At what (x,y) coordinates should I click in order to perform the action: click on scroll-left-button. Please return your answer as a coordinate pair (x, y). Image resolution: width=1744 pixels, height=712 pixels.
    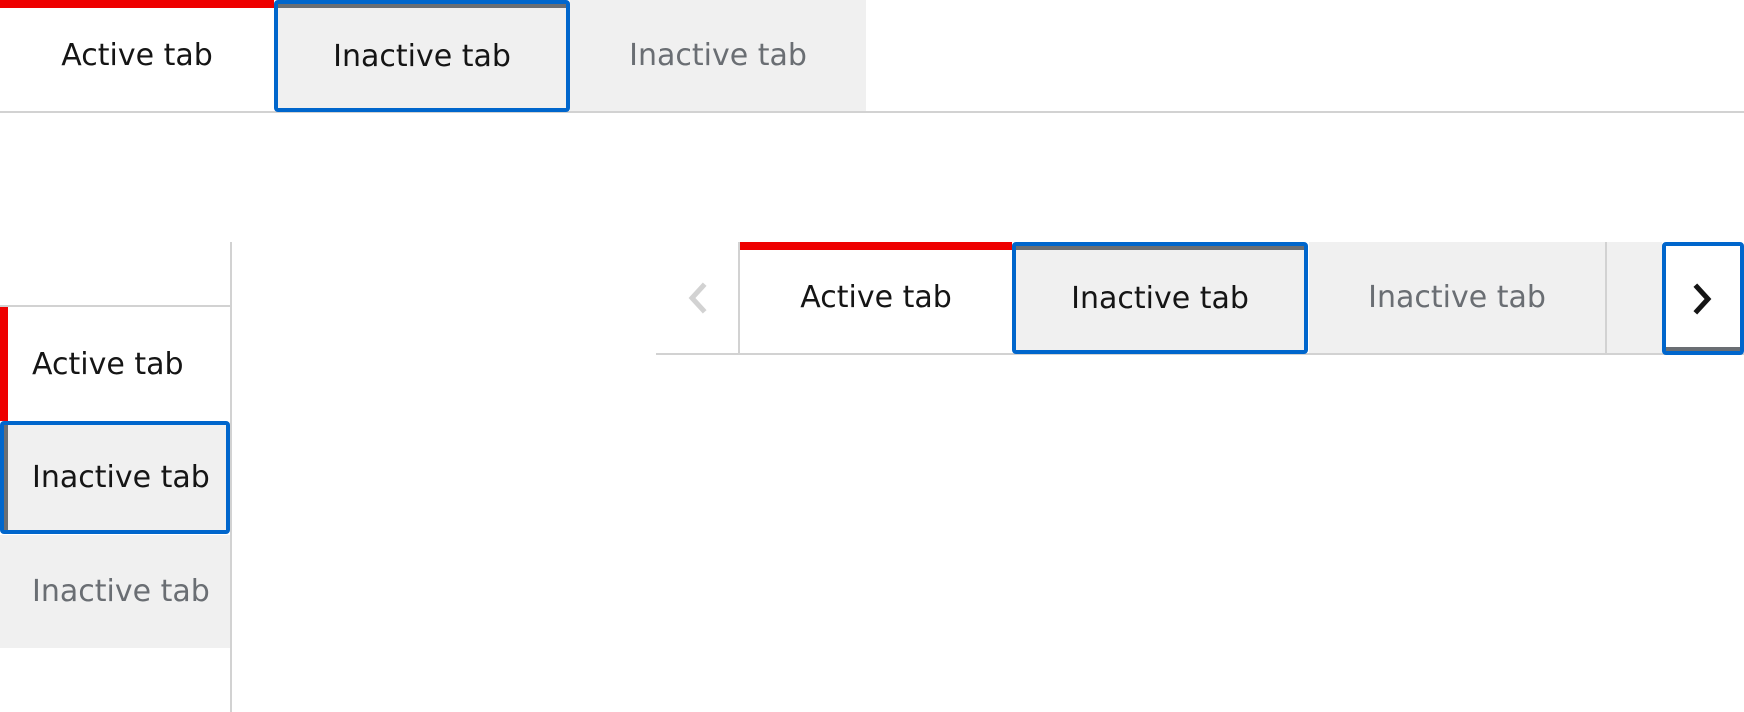
    Looking at the image, I should click on (697, 297).